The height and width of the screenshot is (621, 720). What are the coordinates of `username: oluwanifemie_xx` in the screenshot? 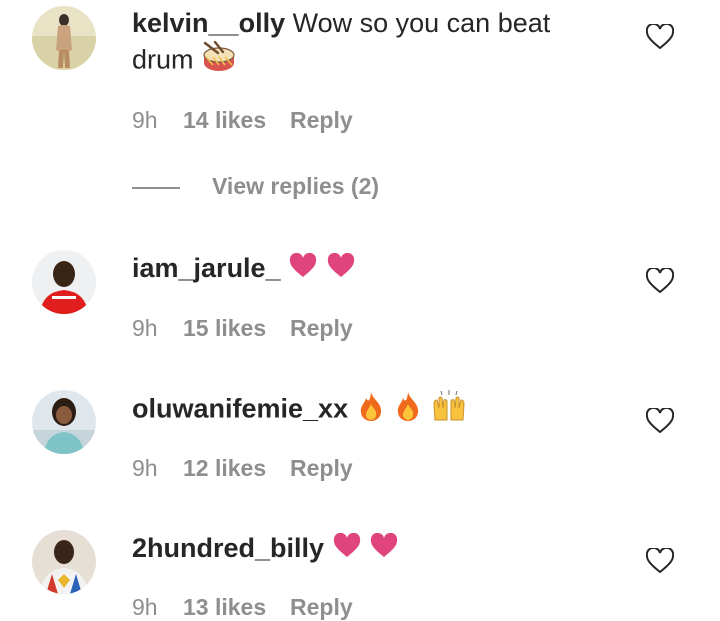 It's located at (240, 409).